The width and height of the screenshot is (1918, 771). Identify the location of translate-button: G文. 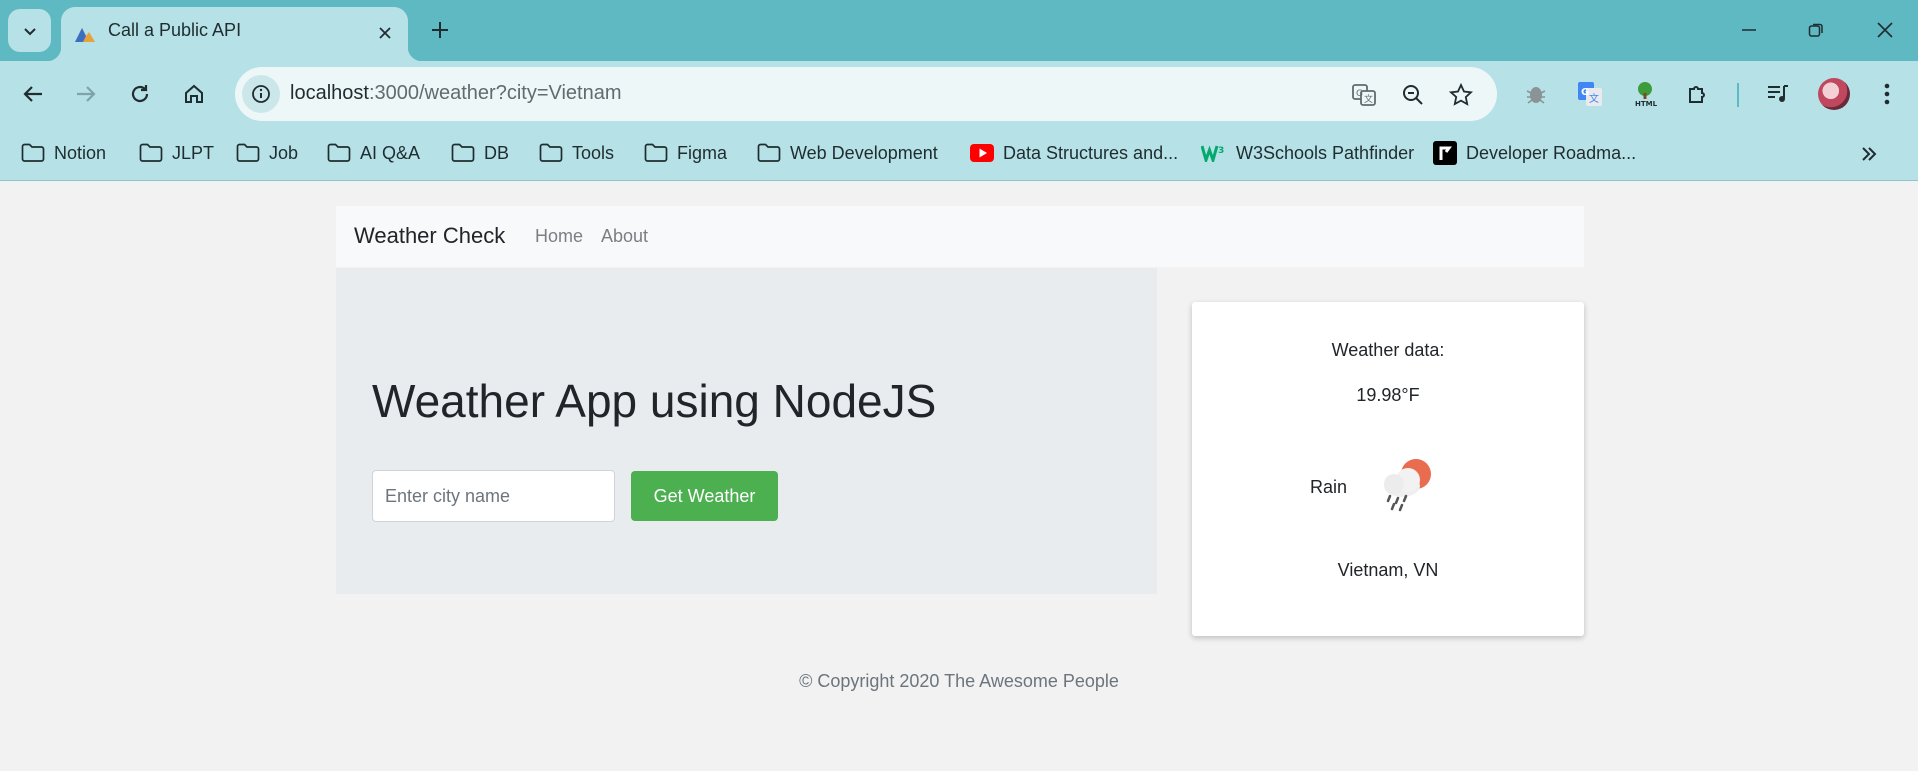
(1364, 95).